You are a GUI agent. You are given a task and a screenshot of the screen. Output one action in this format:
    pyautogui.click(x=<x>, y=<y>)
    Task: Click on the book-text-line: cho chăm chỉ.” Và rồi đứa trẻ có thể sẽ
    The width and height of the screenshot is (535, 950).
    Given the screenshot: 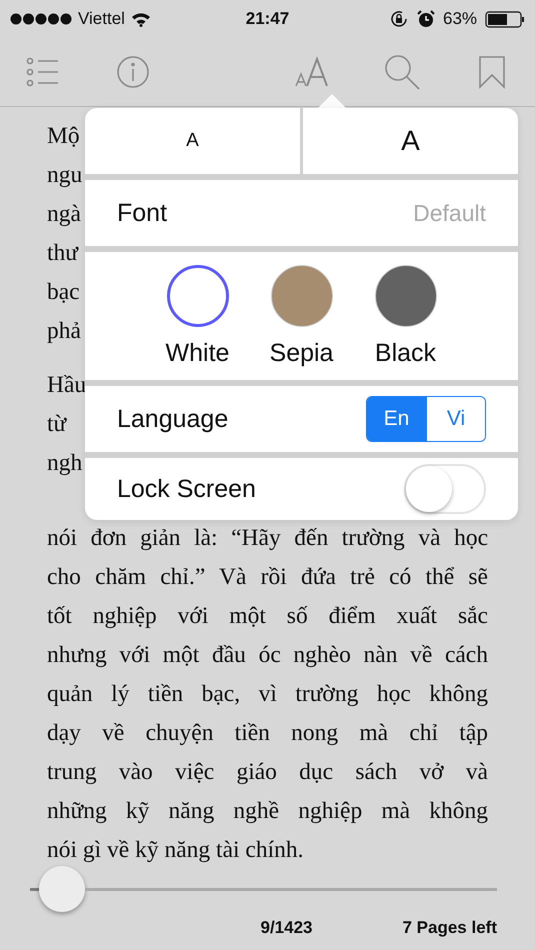 What is the action you would take?
    pyautogui.click(x=267, y=577)
    